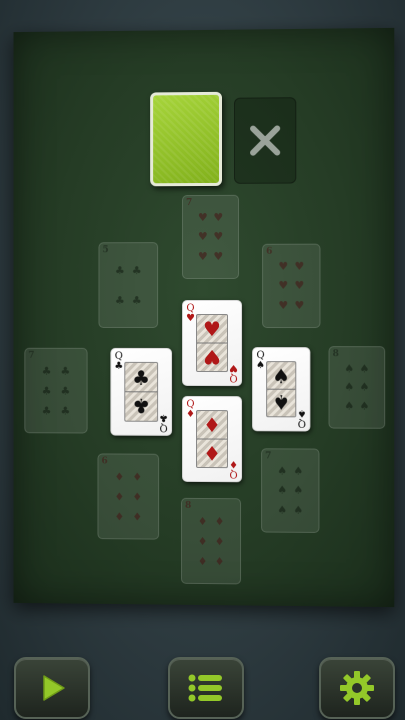  Describe the element at coordinates (291, 286) in the screenshot. I see `ghost-card-upper-right: 6 ♥ ♥ ♥ ♥ ♥ ♥` at that location.